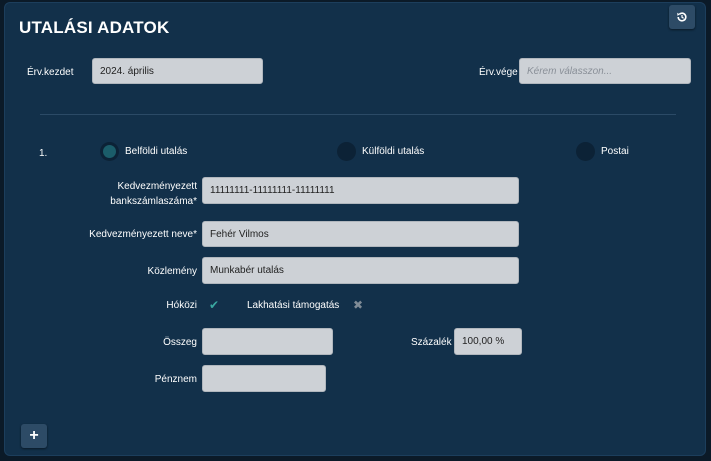  What do you see at coordinates (346, 151) in the screenshot?
I see `radio-foreign-transfer` at bounding box center [346, 151].